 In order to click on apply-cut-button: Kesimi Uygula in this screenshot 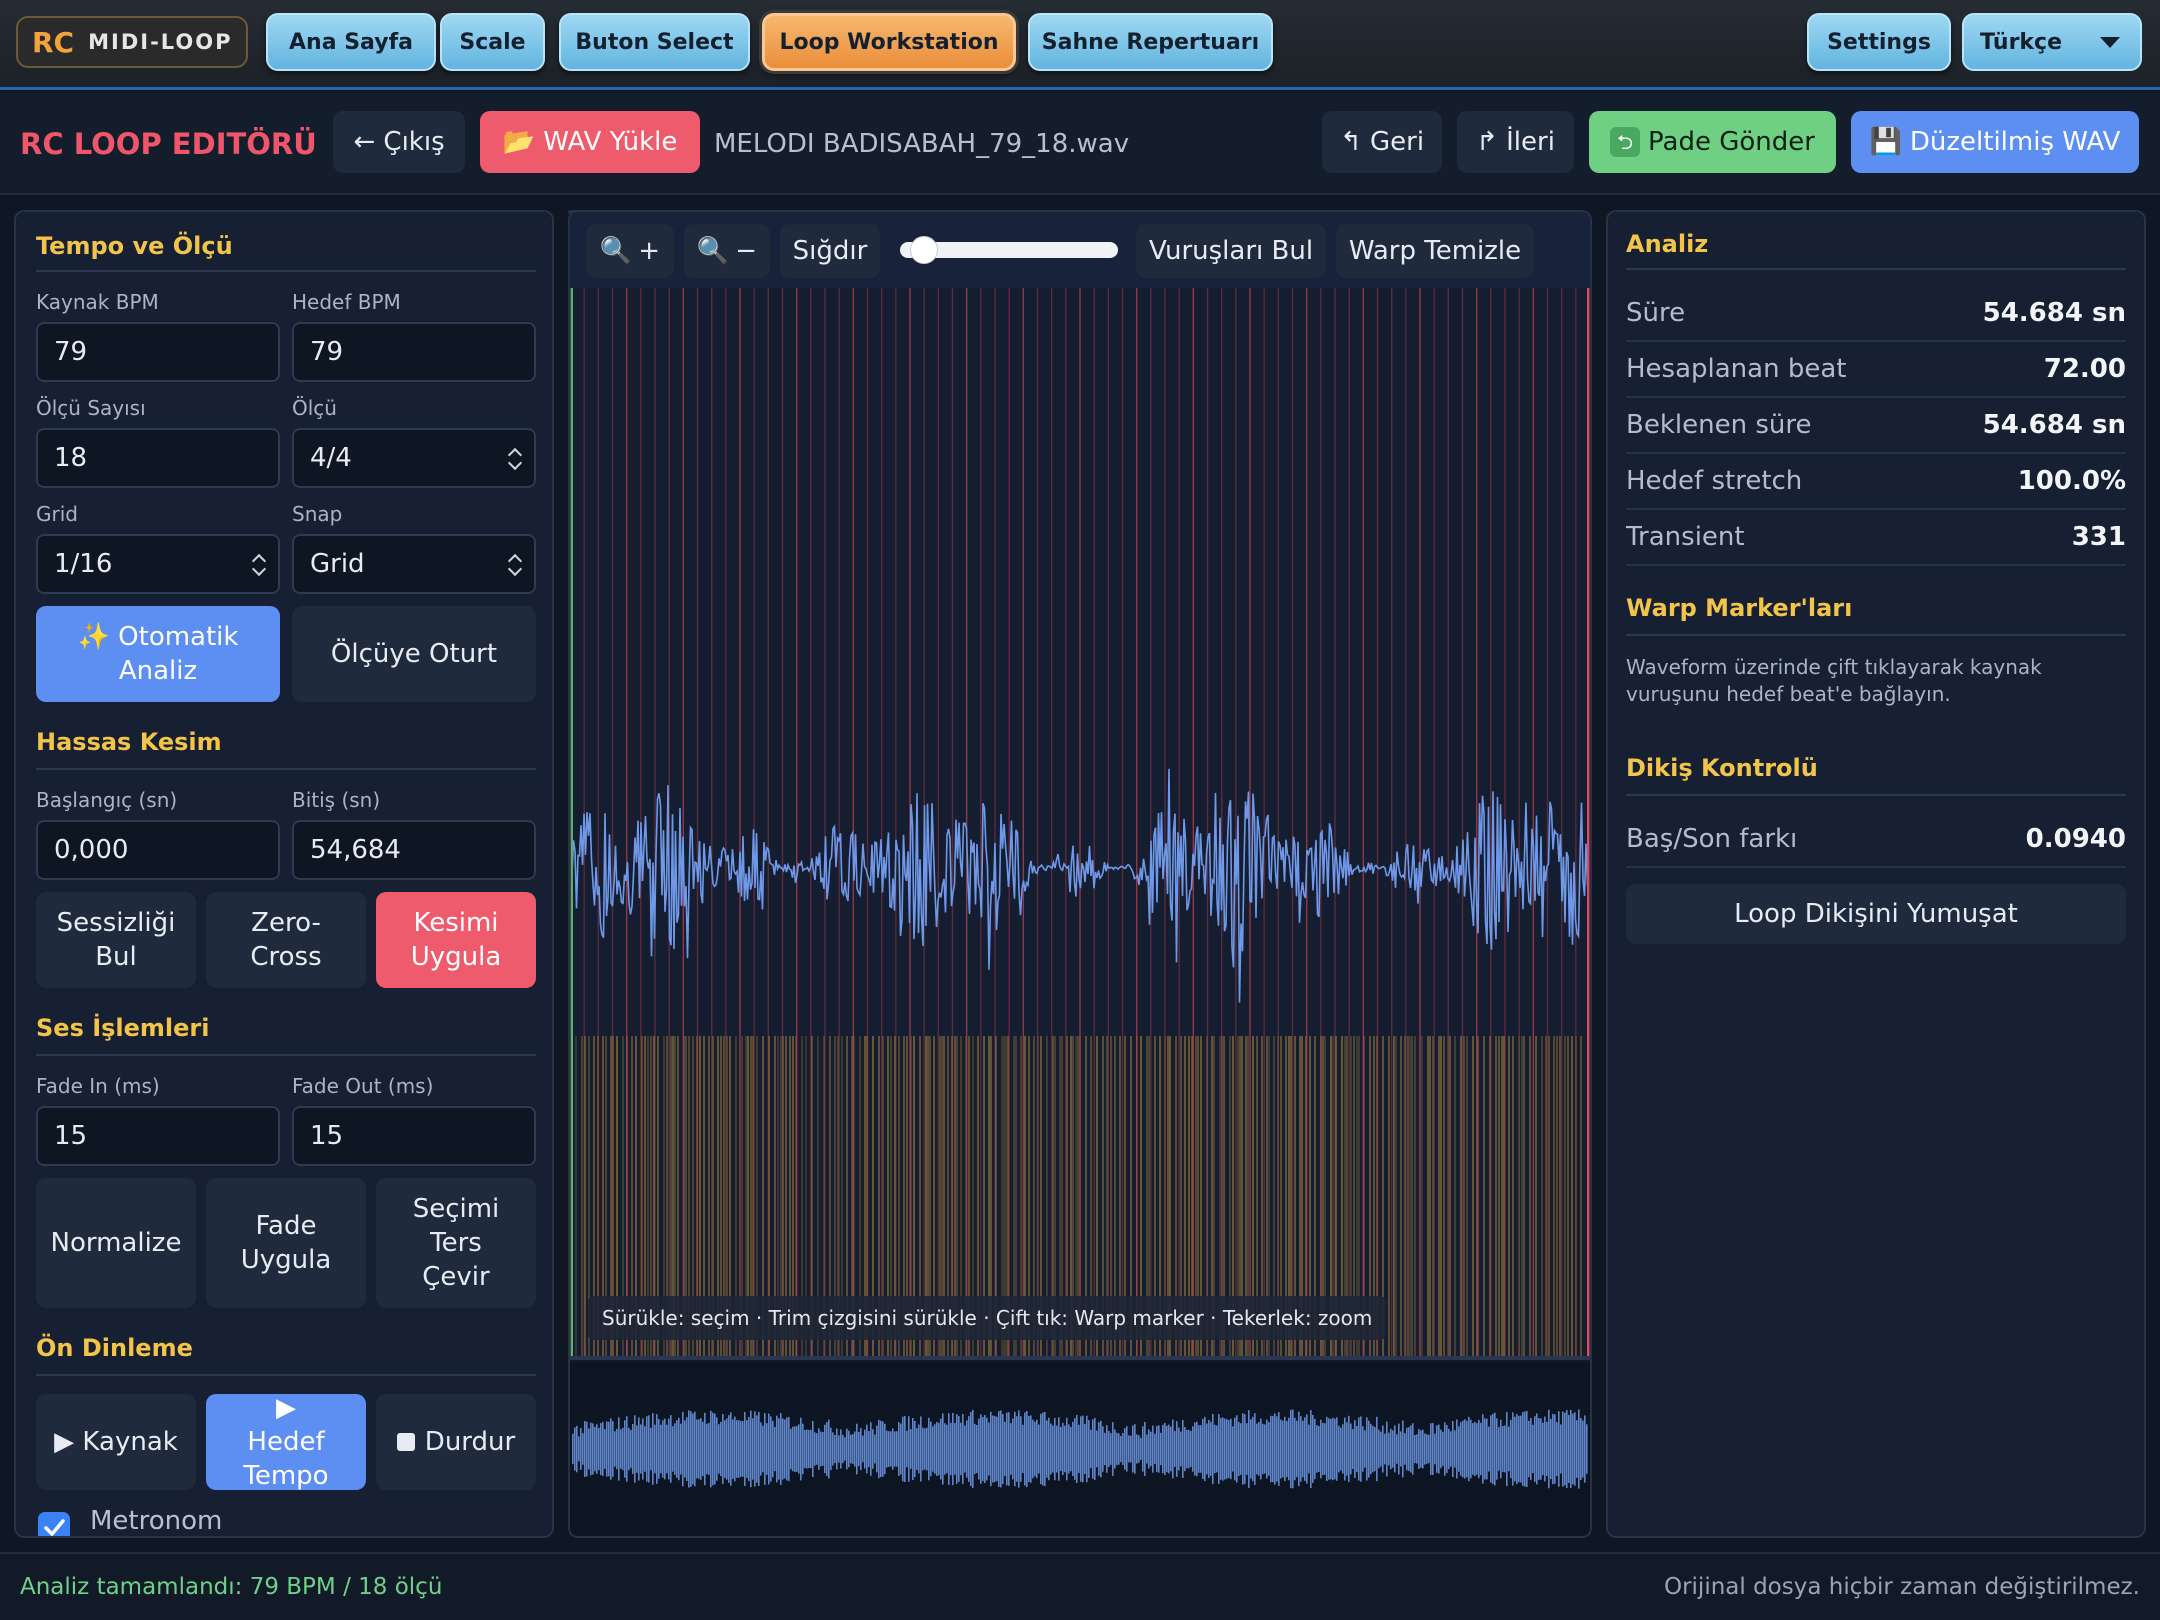, I will do `click(456, 940)`.